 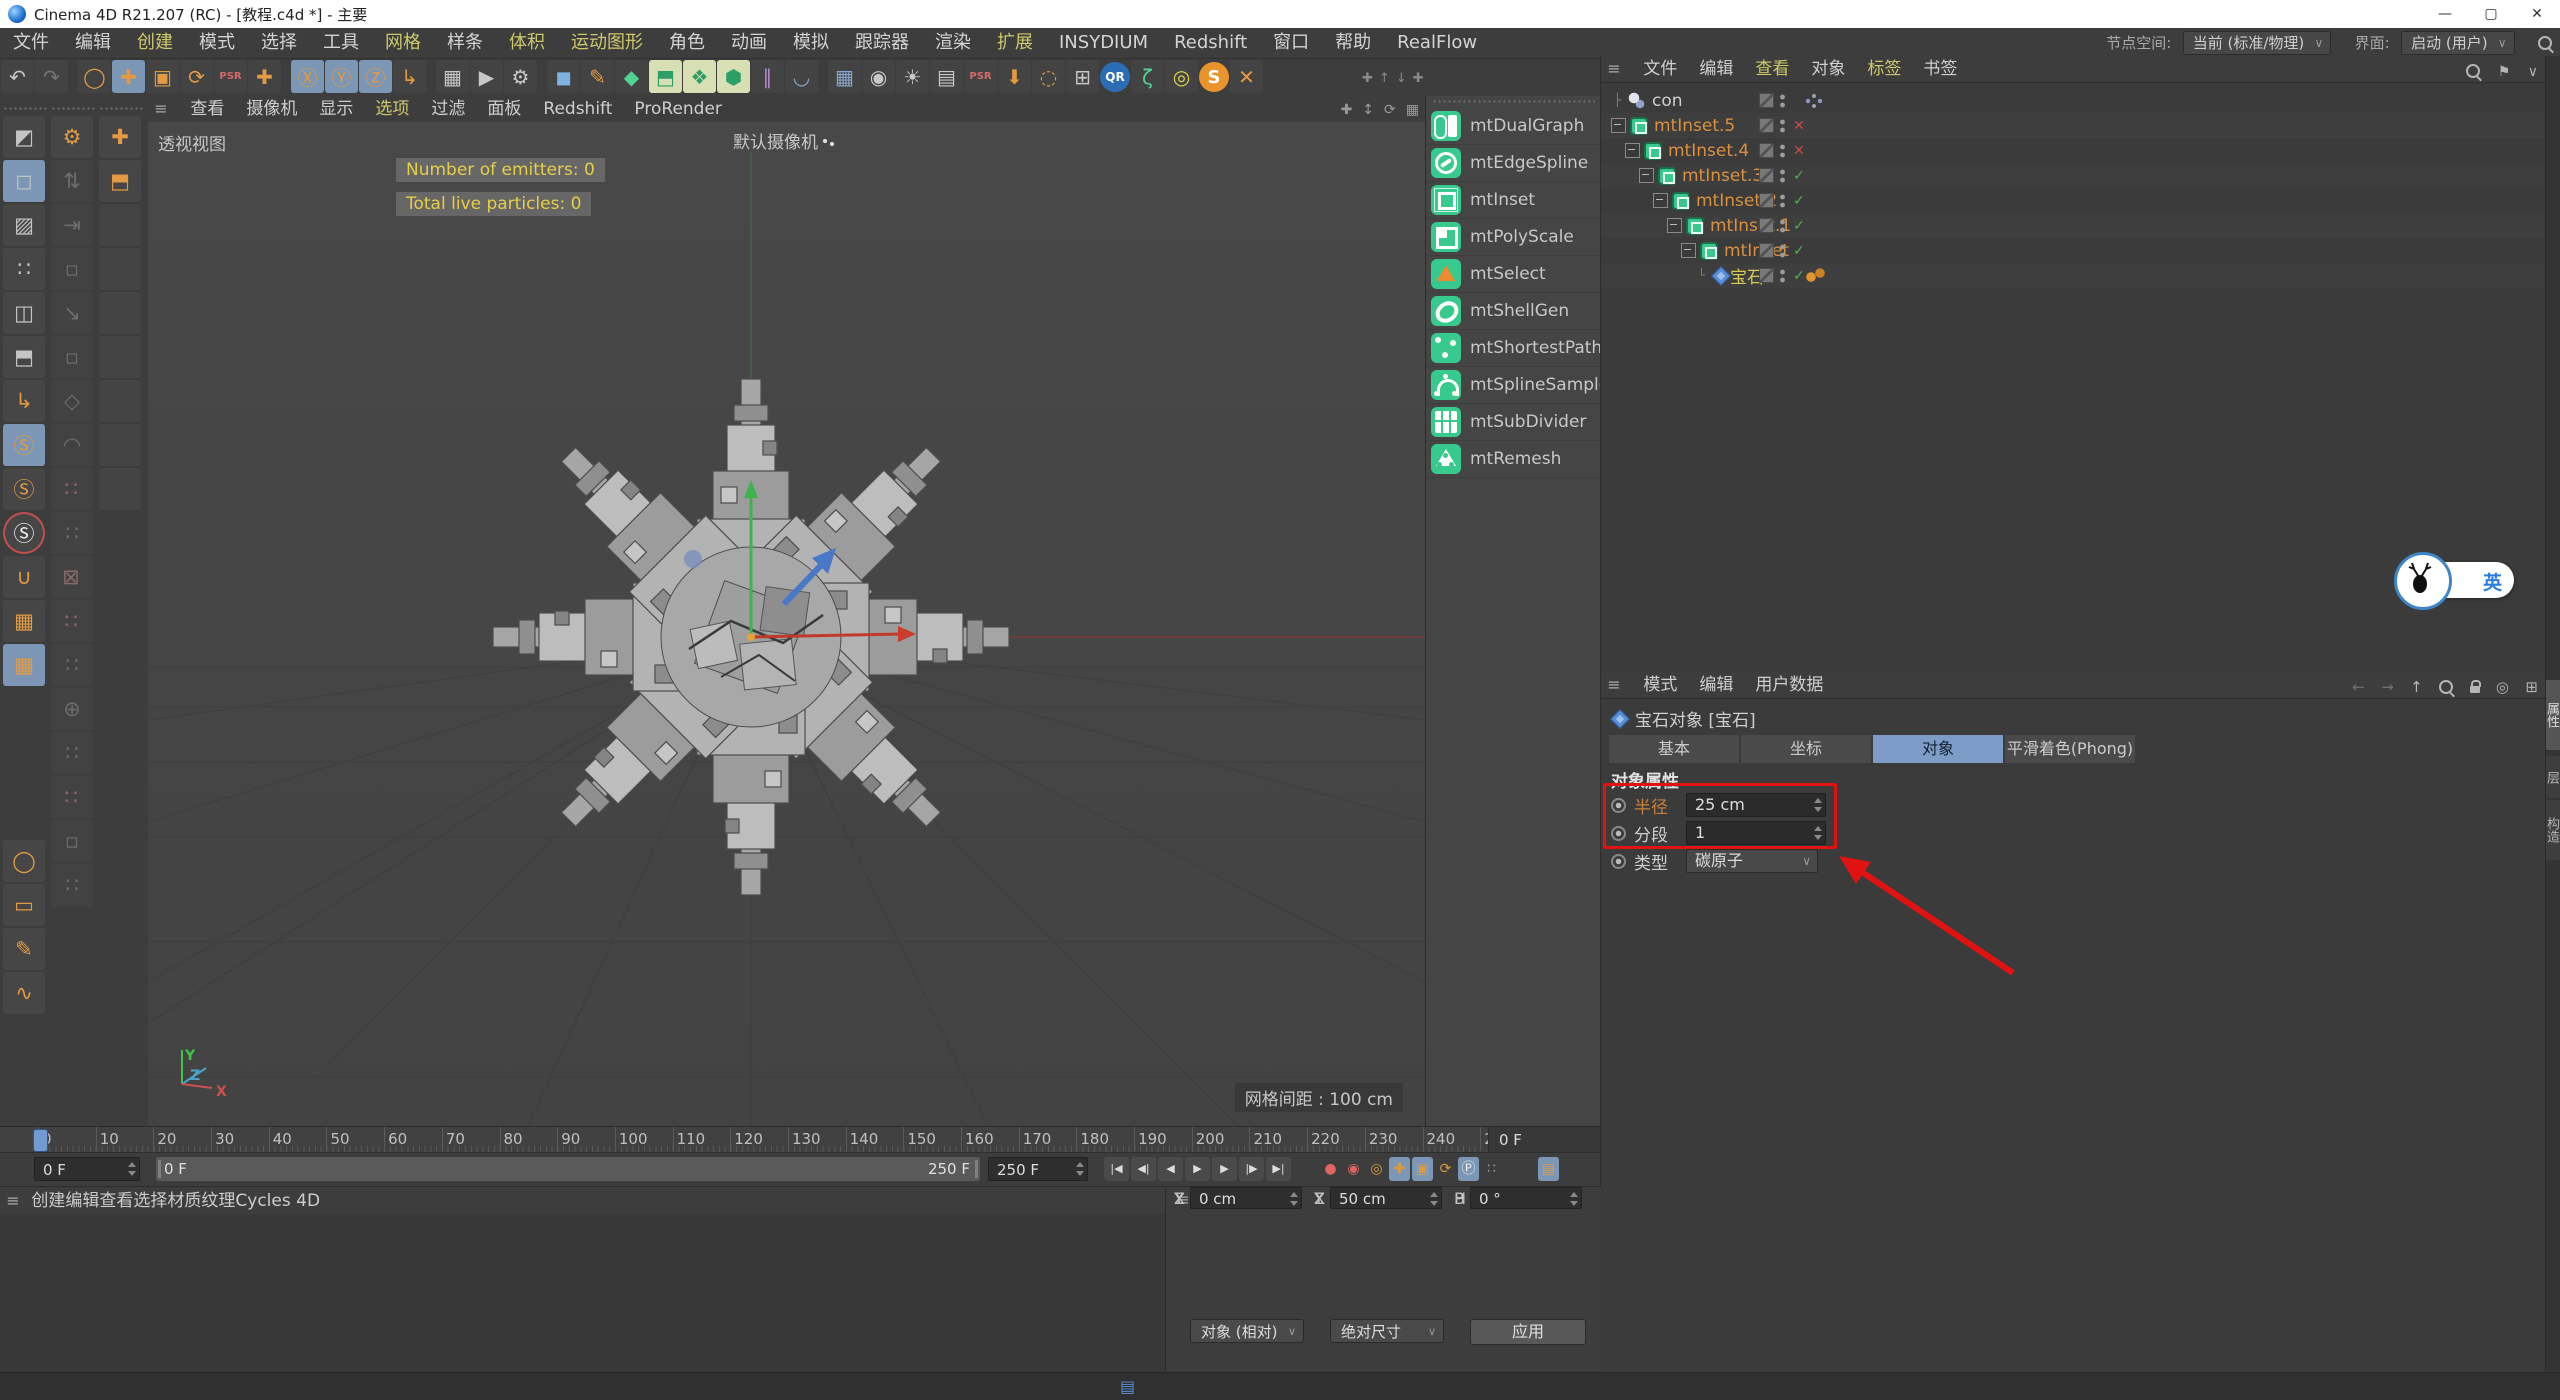 What do you see at coordinates (72, 313) in the screenshot?
I see `modeling-tool-icon: ↘` at bounding box center [72, 313].